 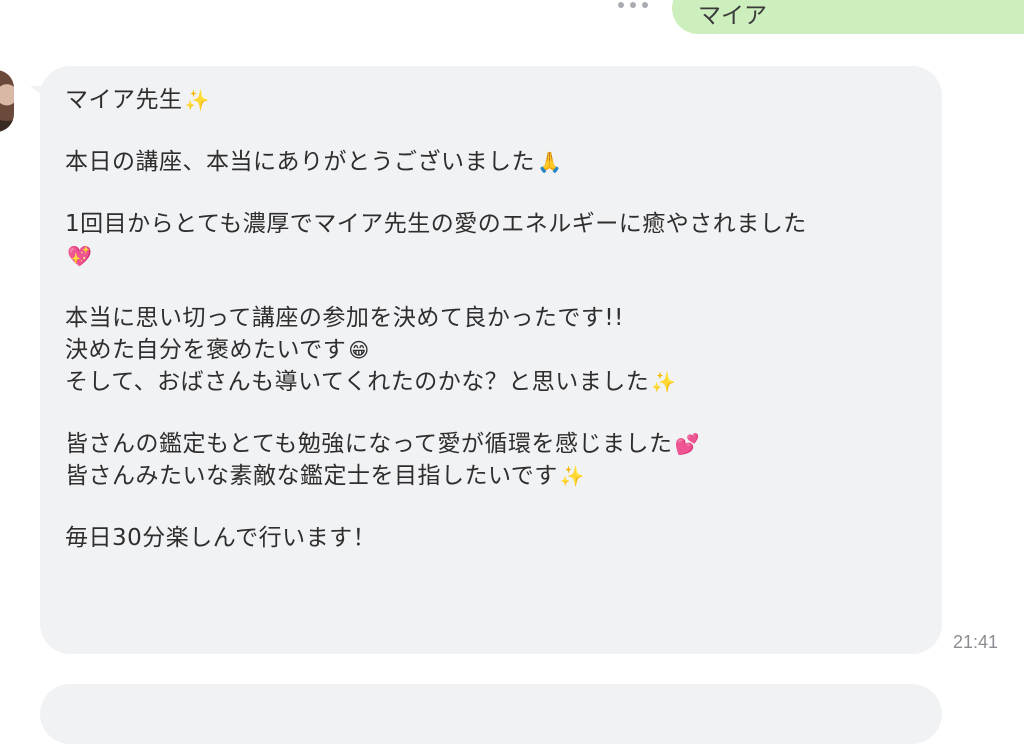 What do you see at coordinates (550, 162) in the screenshot?
I see `pray-emoji-icon: 🙏` at bounding box center [550, 162].